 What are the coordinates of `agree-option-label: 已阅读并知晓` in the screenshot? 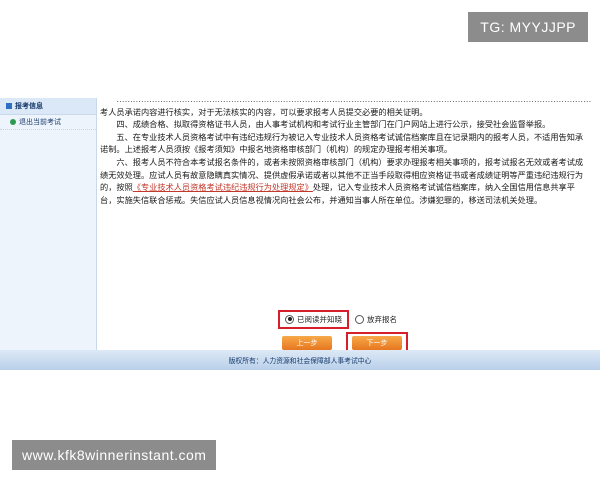 It's located at (319, 319).